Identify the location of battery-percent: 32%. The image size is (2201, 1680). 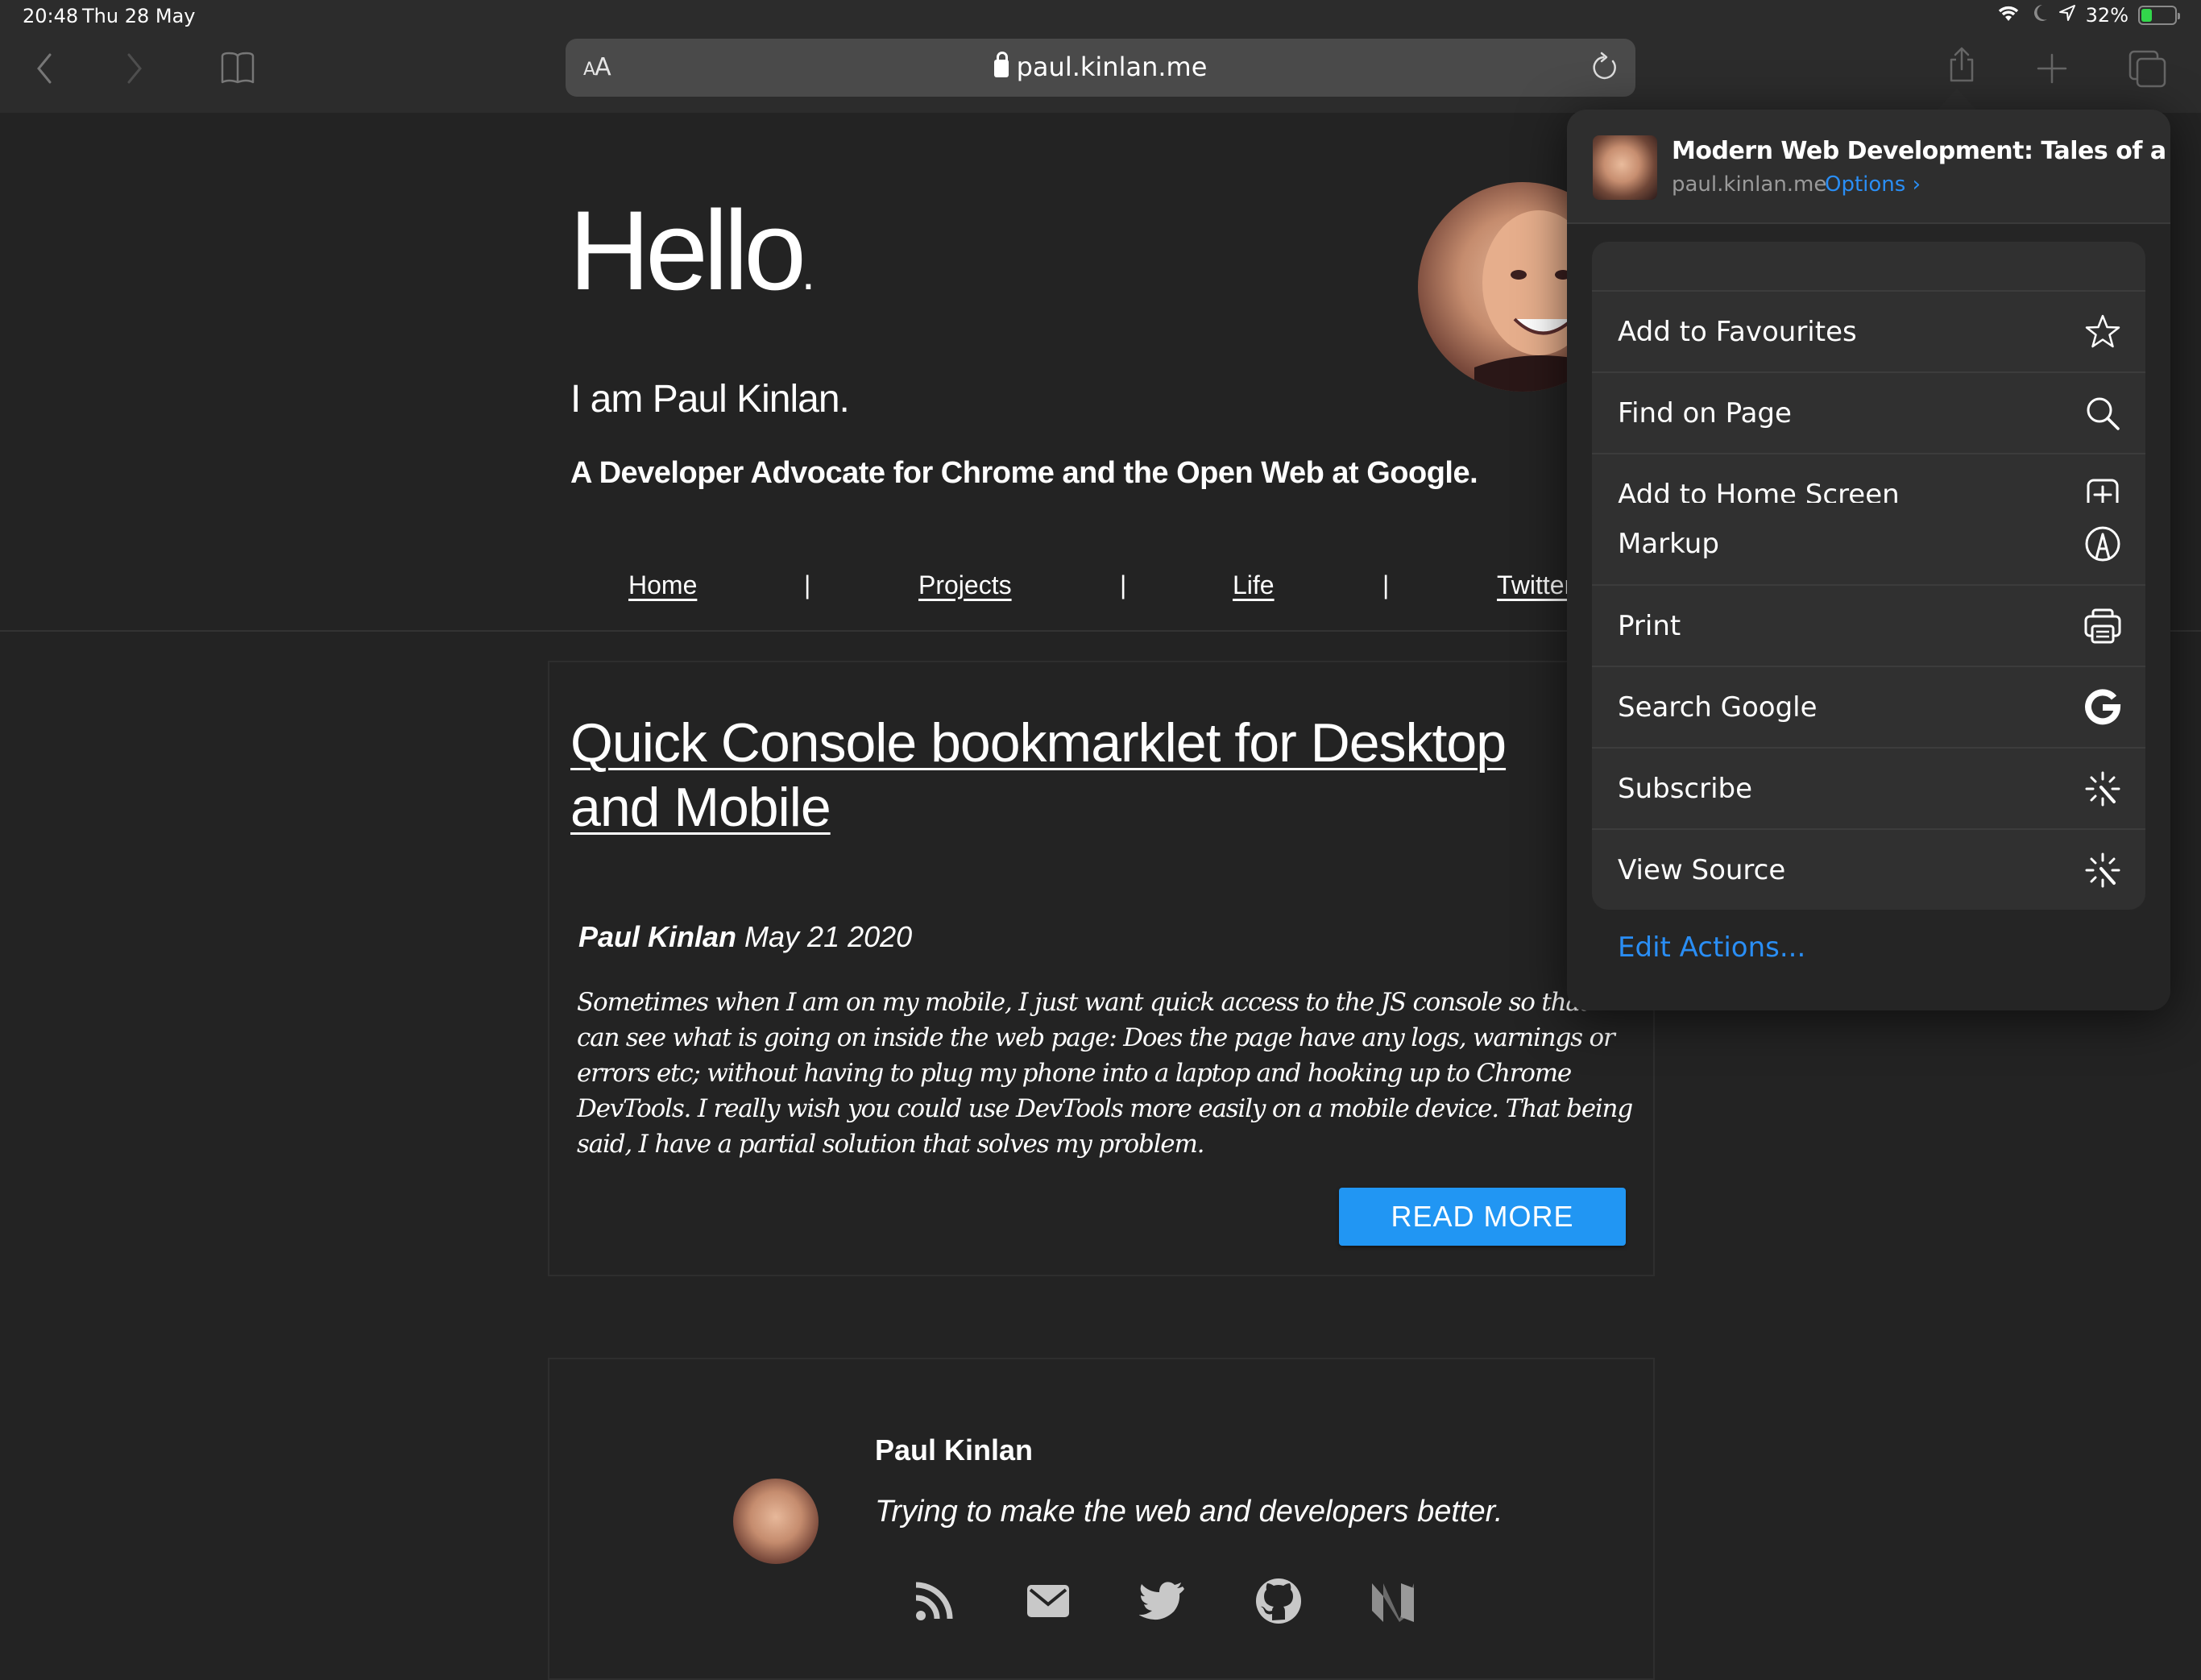
(2106, 15).